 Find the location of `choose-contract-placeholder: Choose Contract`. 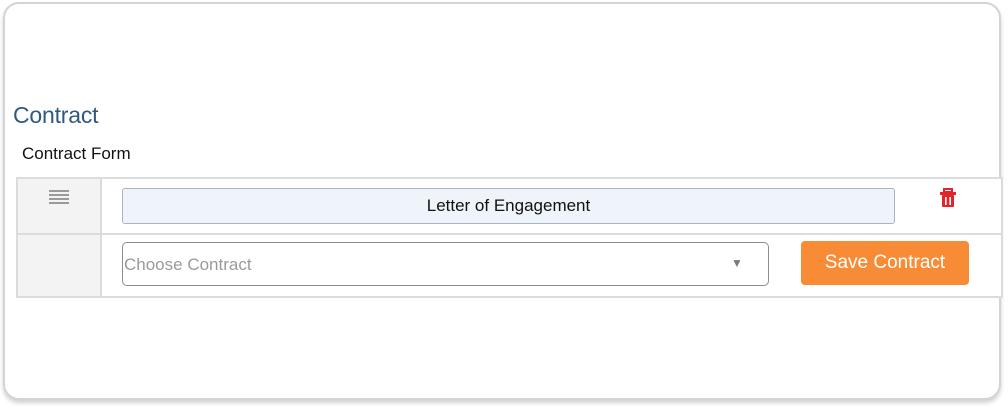

choose-contract-placeholder: Choose Contract is located at coordinates (188, 264).